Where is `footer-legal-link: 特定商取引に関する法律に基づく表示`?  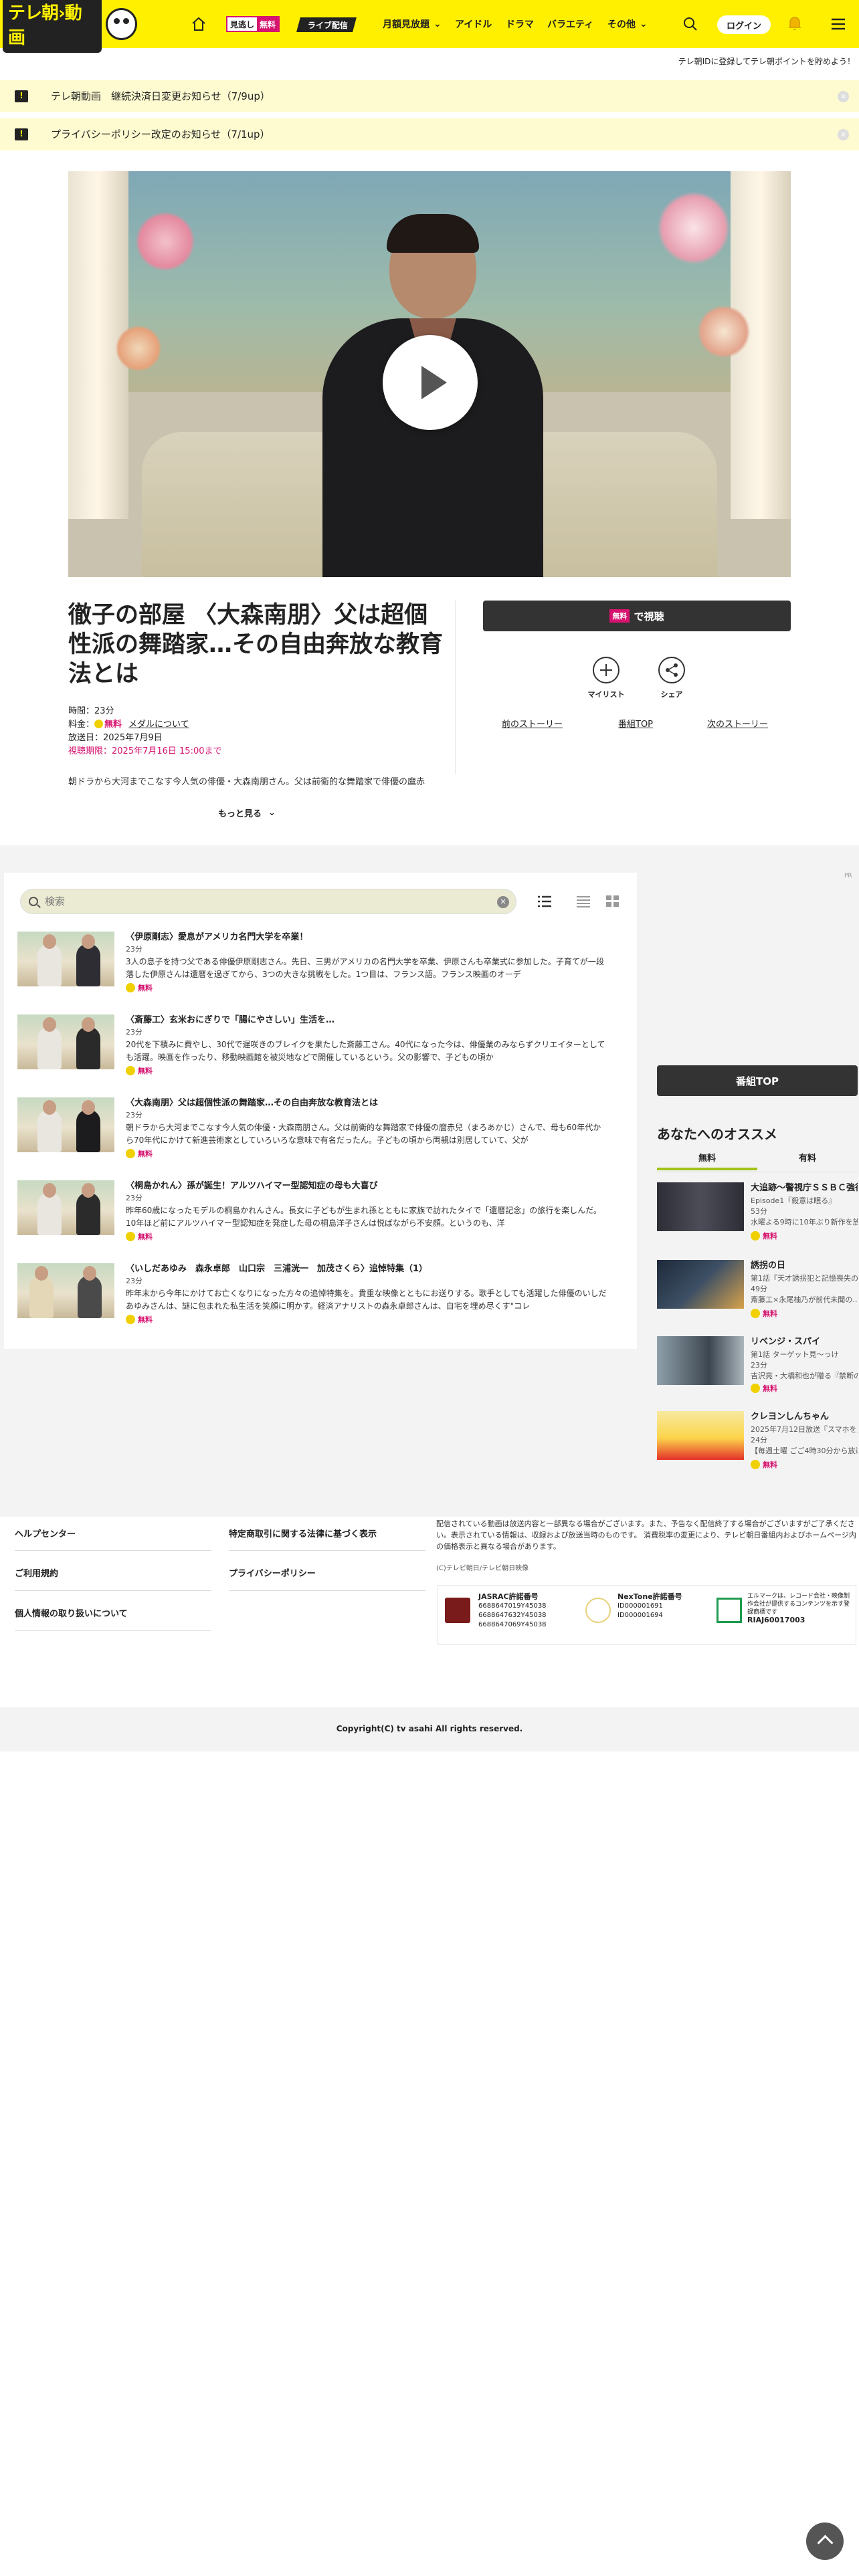
footer-legal-link: 特定商取引に関する法律に基づく表示 is located at coordinates (303, 1533).